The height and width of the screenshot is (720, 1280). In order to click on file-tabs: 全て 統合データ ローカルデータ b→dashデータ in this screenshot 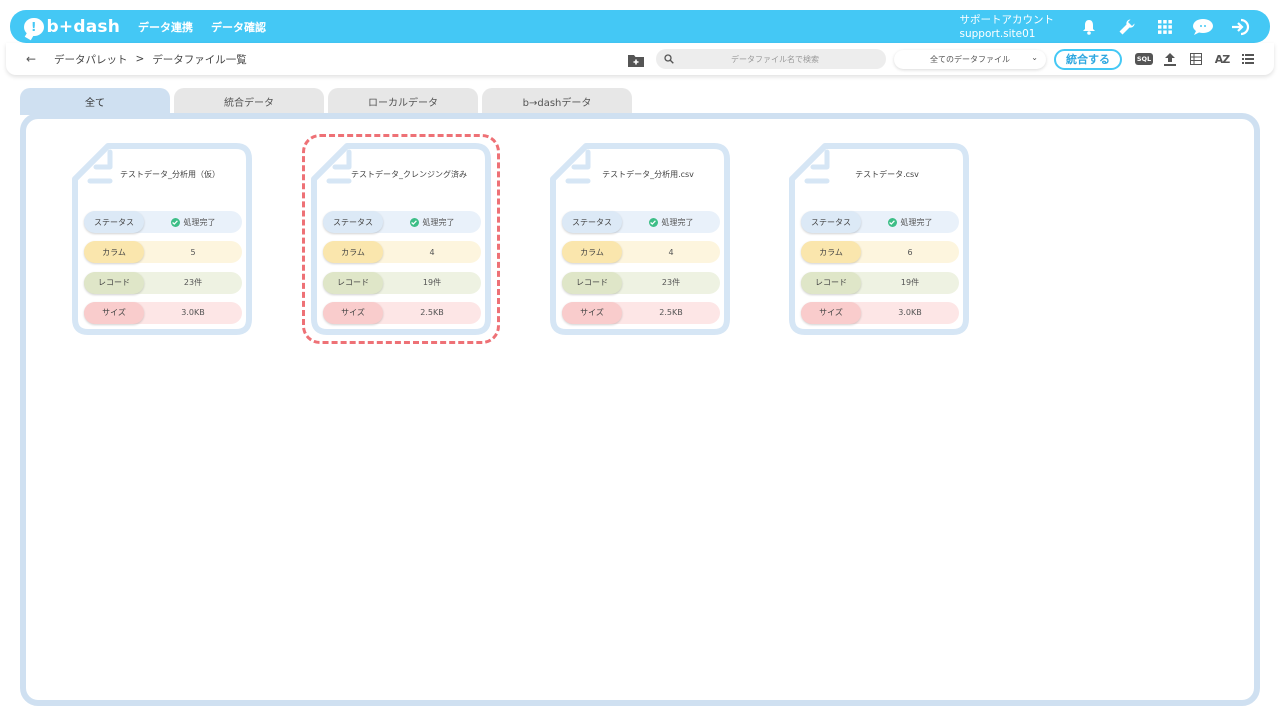, I will do `click(328, 101)`.